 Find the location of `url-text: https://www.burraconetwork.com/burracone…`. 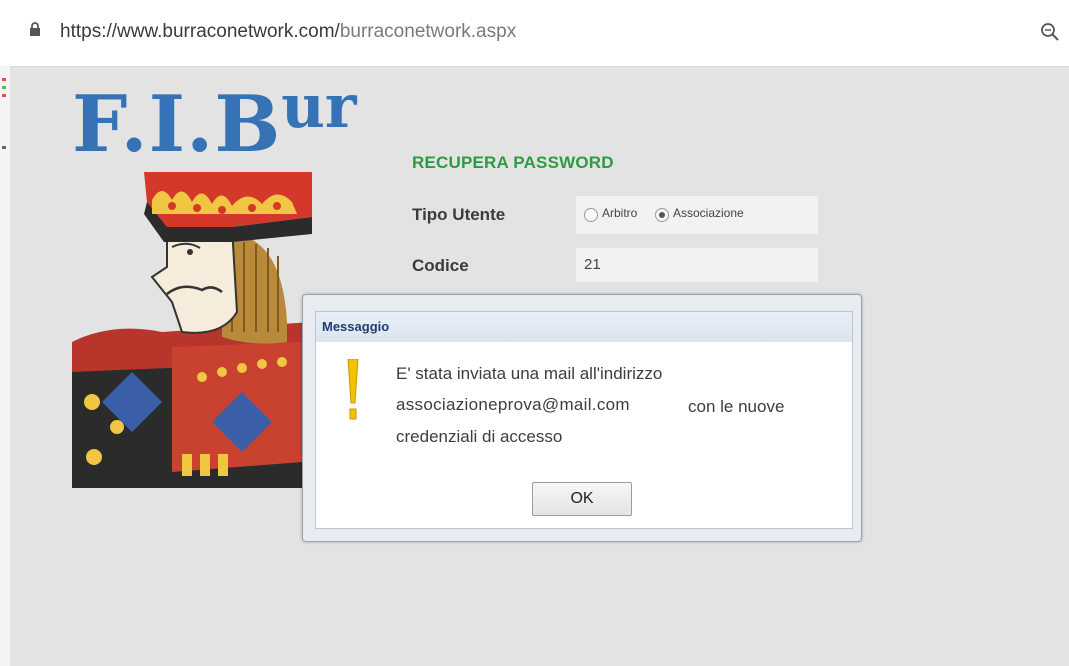

url-text: https://www.burraconetwork.com/burracone… is located at coordinates (288, 32).